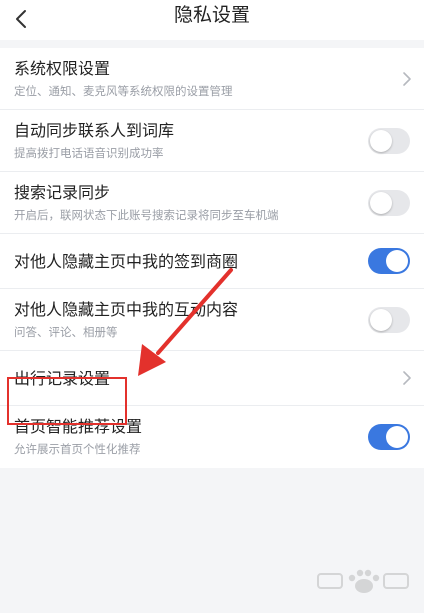 The width and height of the screenshot is (424, 613). What do you see at coordinates (126, 261) in the screenshot?
I see `setting-title: 对他人隐藏主页中我的签到商圈` at bounding box center [126, 261].